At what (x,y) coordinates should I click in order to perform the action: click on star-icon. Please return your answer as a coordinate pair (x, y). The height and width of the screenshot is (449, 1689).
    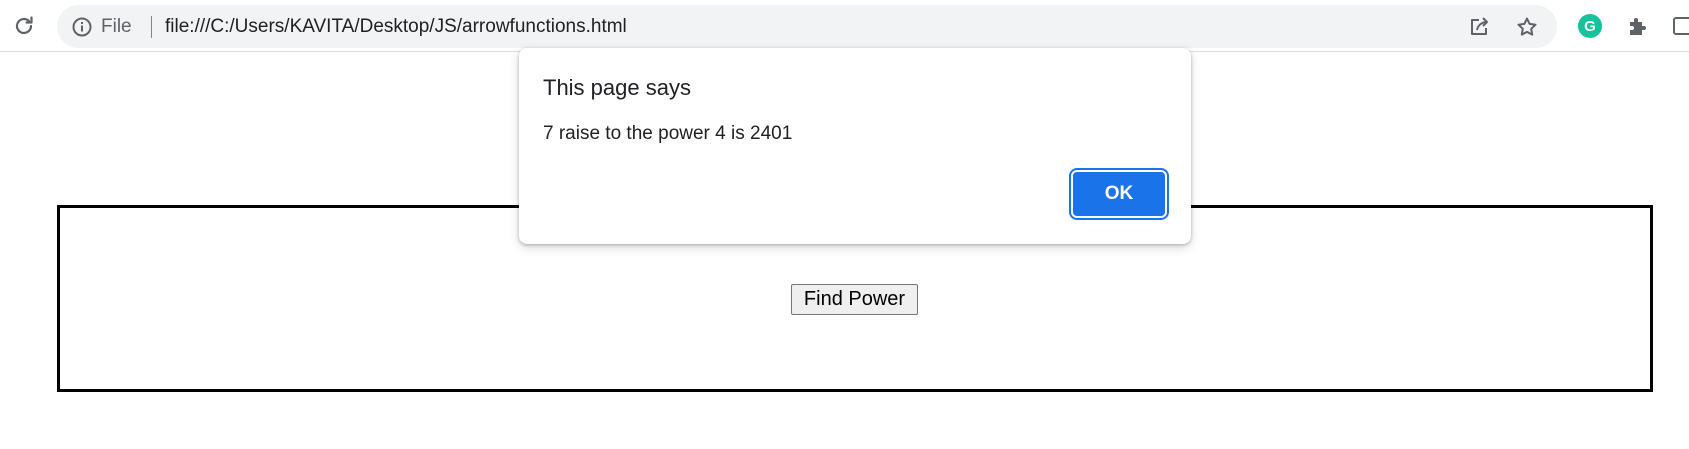
    Looking at the image, I should click on (1527, 26).